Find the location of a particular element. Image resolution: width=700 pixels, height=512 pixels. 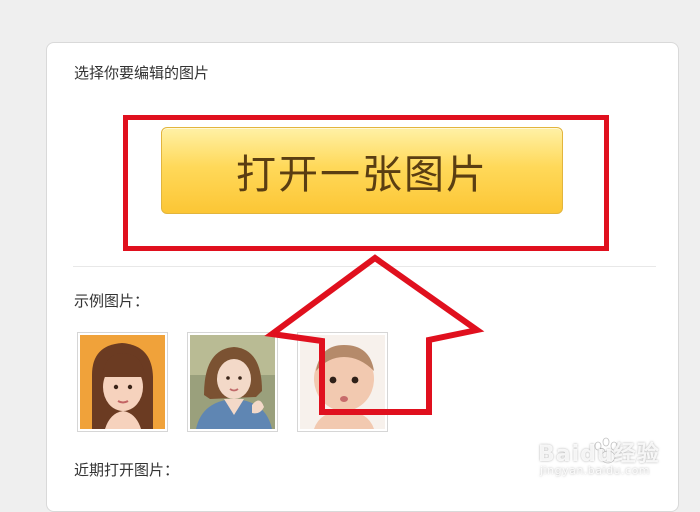

sample-photo-woman-denim is located at coordinates (232, 382).